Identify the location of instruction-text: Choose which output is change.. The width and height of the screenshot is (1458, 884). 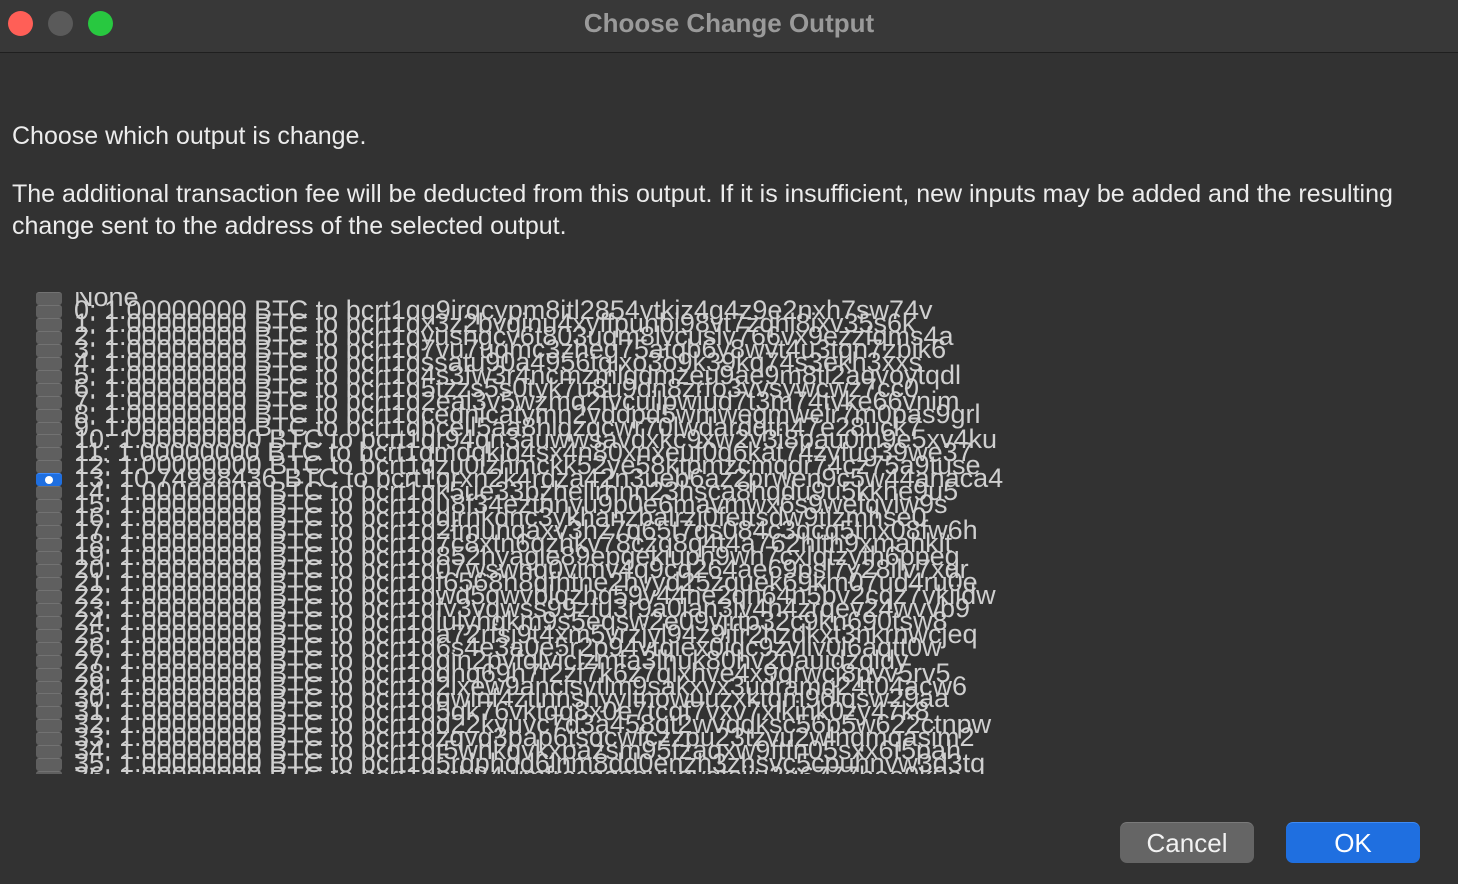
(189, 136).